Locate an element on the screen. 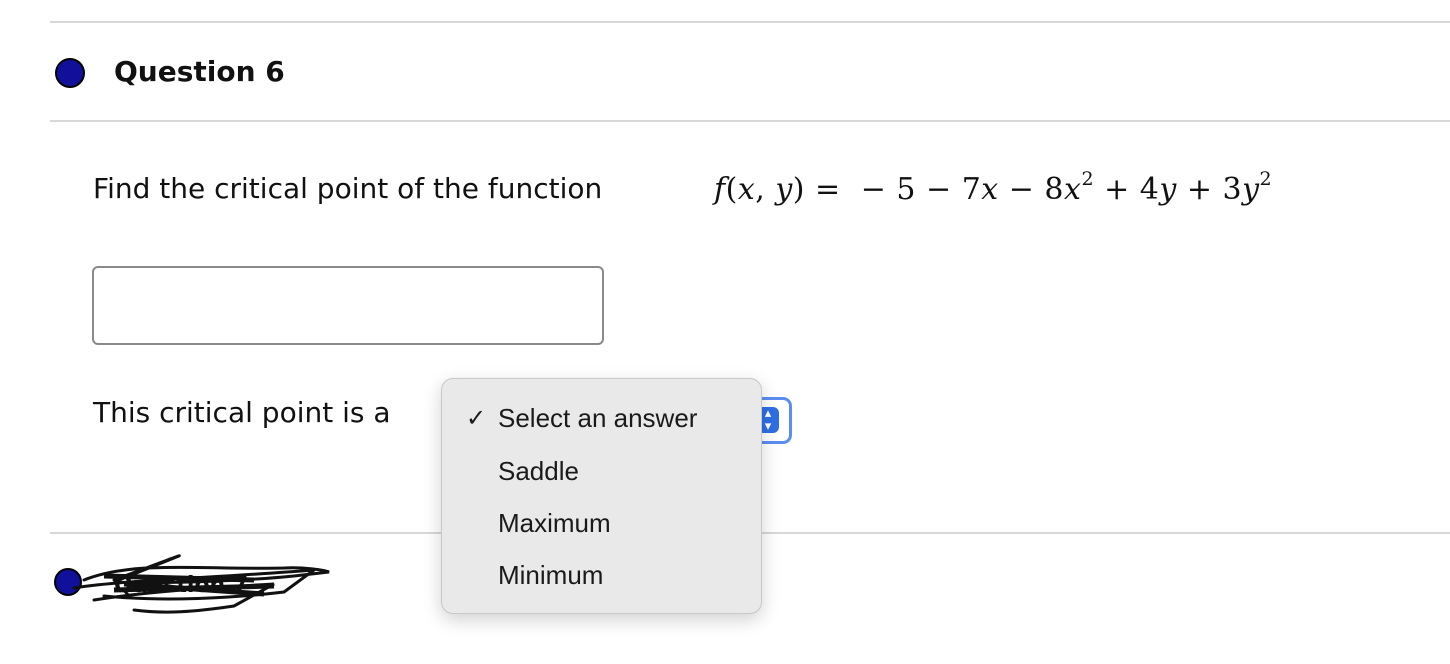 Image resolution: width=1450 pixels, height=664 pixels. question-prompt: Find the critical point of the function is located at coordinates (348, 188).